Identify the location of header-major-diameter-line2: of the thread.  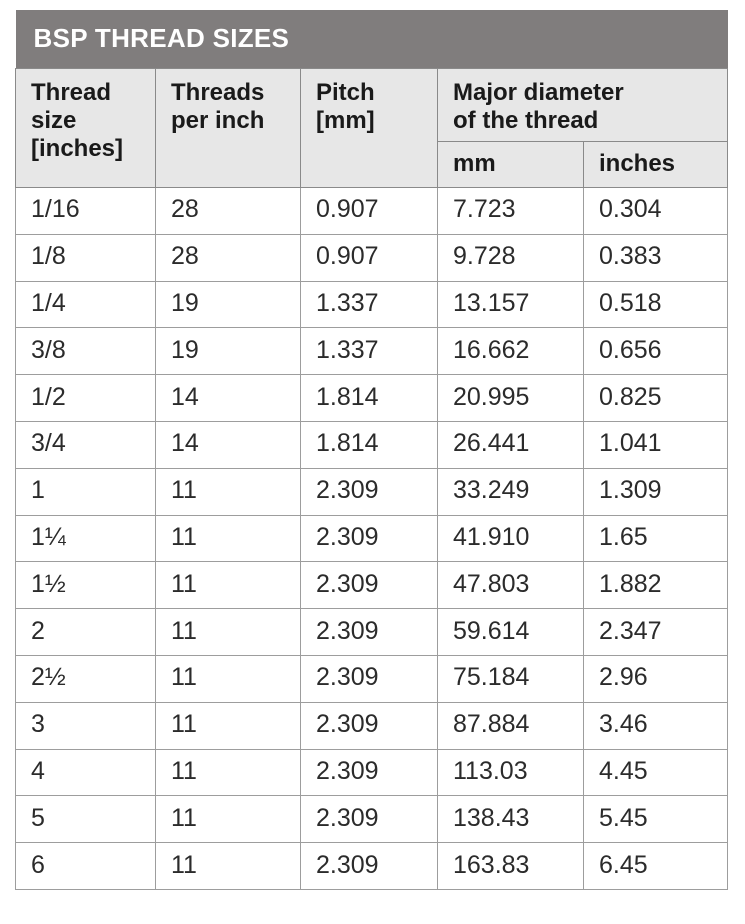
(526, 120).